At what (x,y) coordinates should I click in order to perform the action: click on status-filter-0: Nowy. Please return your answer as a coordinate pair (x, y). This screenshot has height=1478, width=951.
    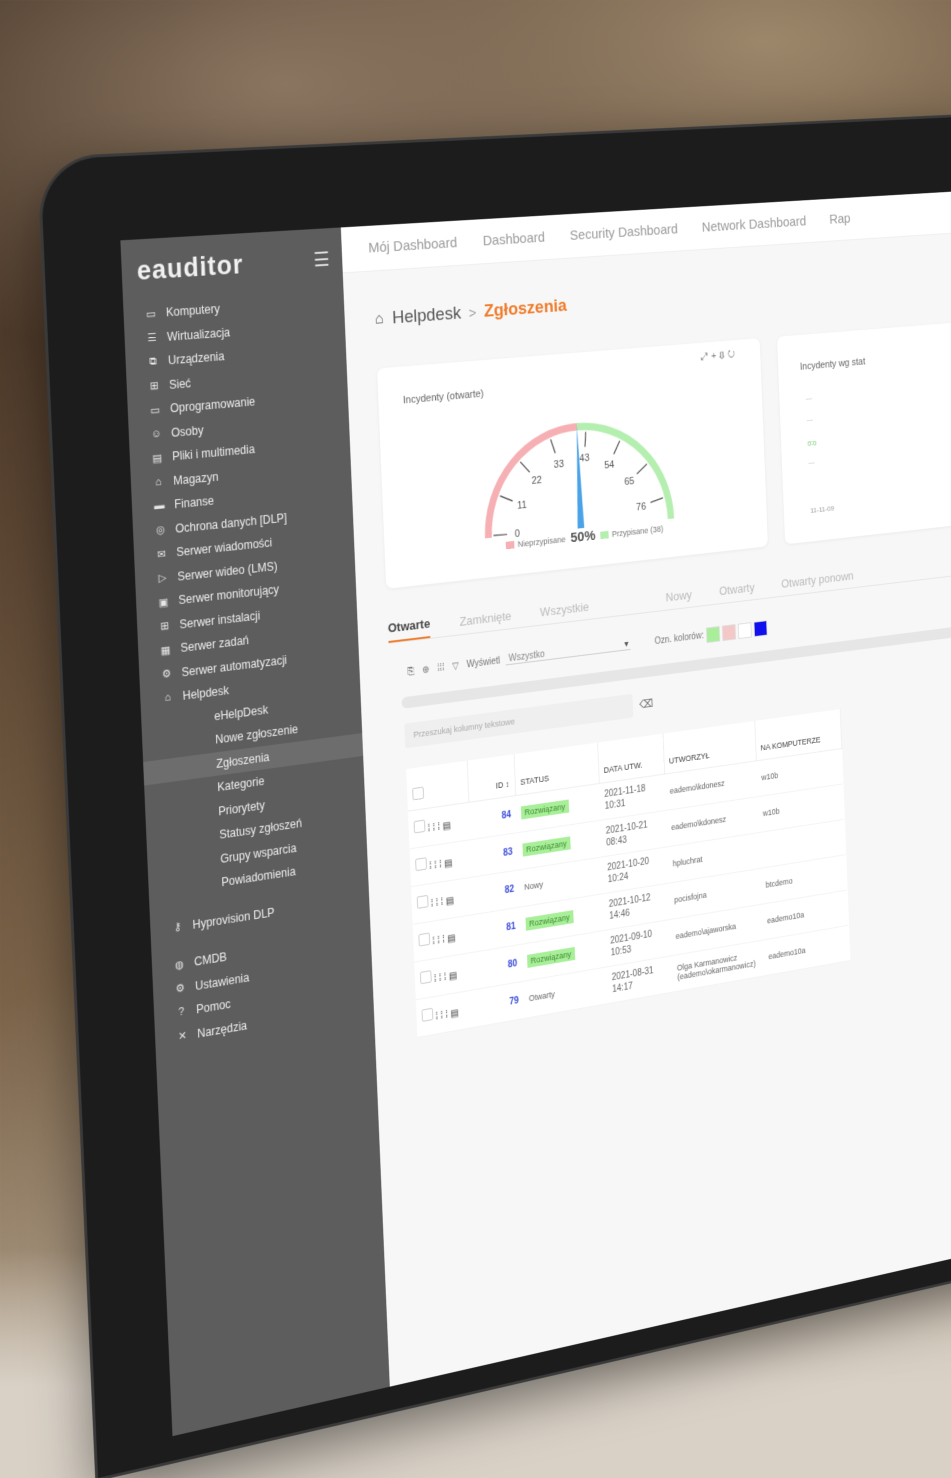
    Looking at the image, I should click on (678, 599).